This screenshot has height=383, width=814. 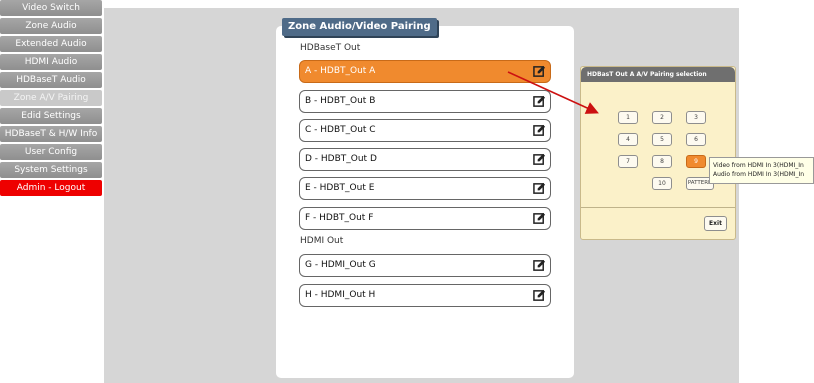 What do you see at coordinates (51, 8) in the screenshot?
I see `sidebar-item-video-switch: Video Switch` at bounding box center [51, 8].